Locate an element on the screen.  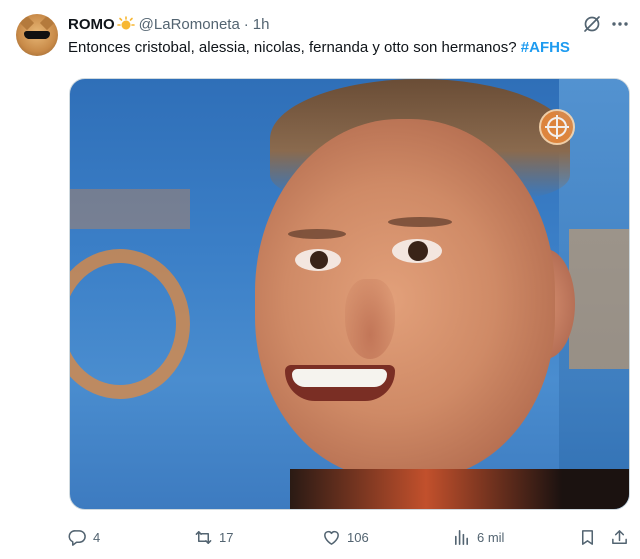
retweet-button: 17 is located at coordinates (213, 537).